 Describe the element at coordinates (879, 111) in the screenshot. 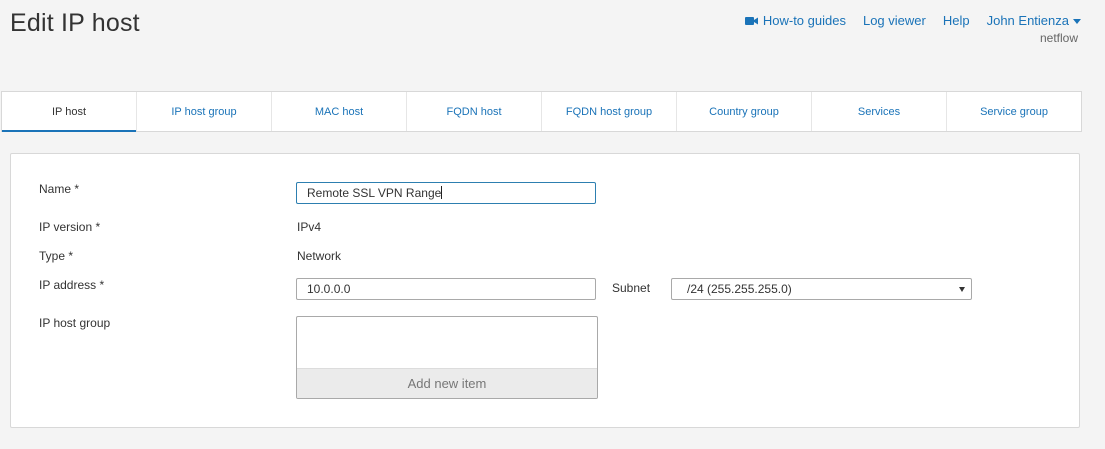

I see `tab-services: Services` at that location.